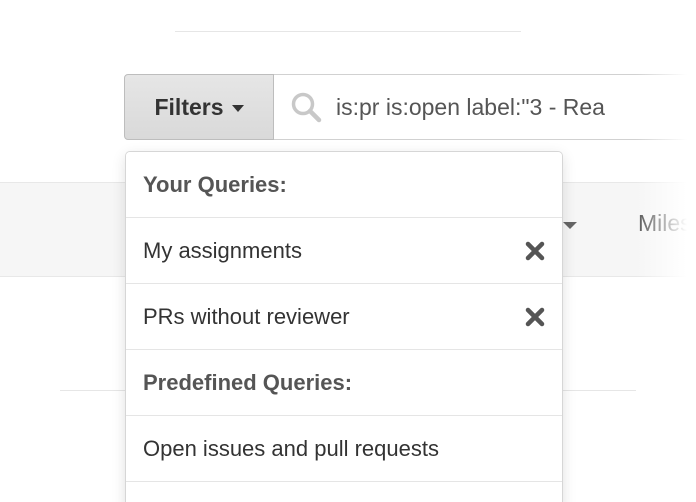 This screenshot has width=696, height=502. Describe the element at coordinates (291, 448) in the screenshot. I see `query-label: Open issues and pull requests` at that location.